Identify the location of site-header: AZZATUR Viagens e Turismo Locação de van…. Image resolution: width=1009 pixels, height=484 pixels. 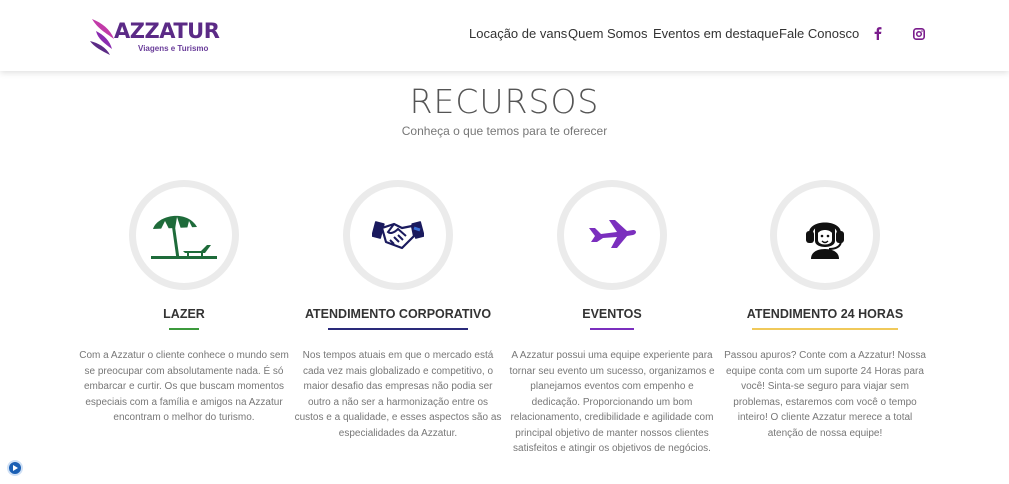
(504, 35).